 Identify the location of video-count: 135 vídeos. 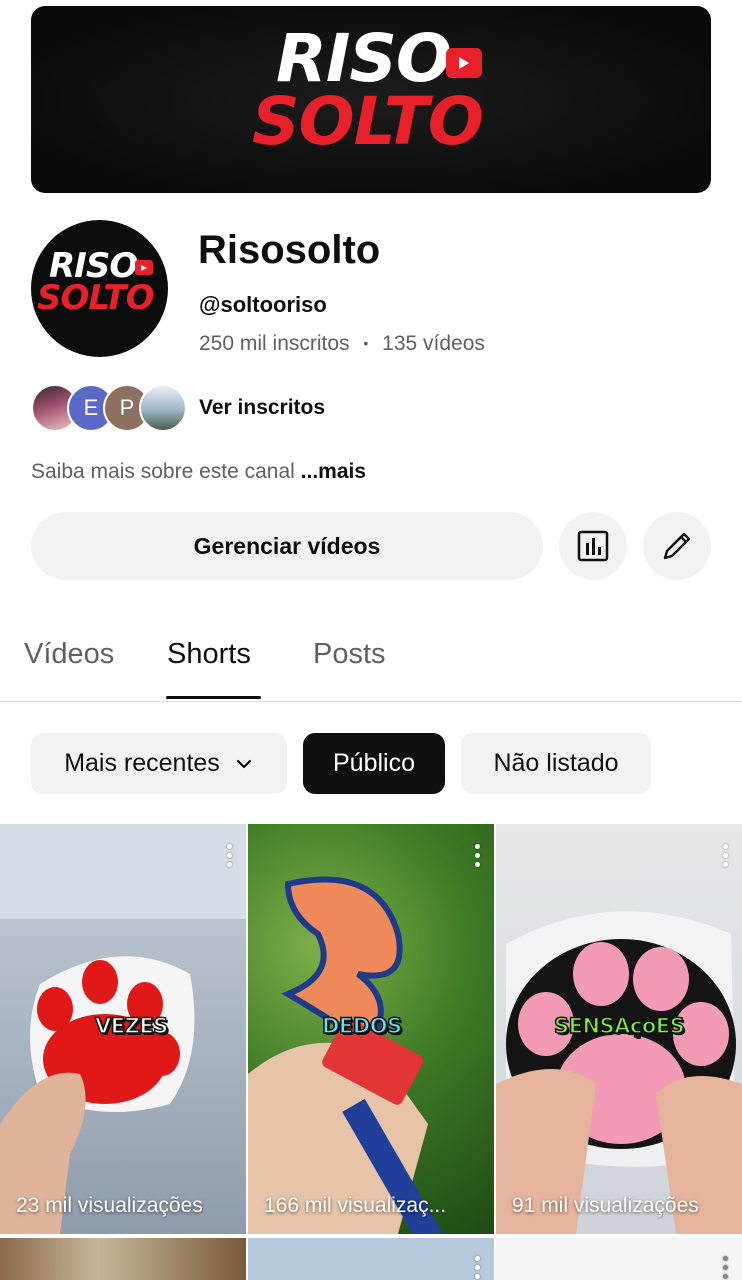
(433, 343).